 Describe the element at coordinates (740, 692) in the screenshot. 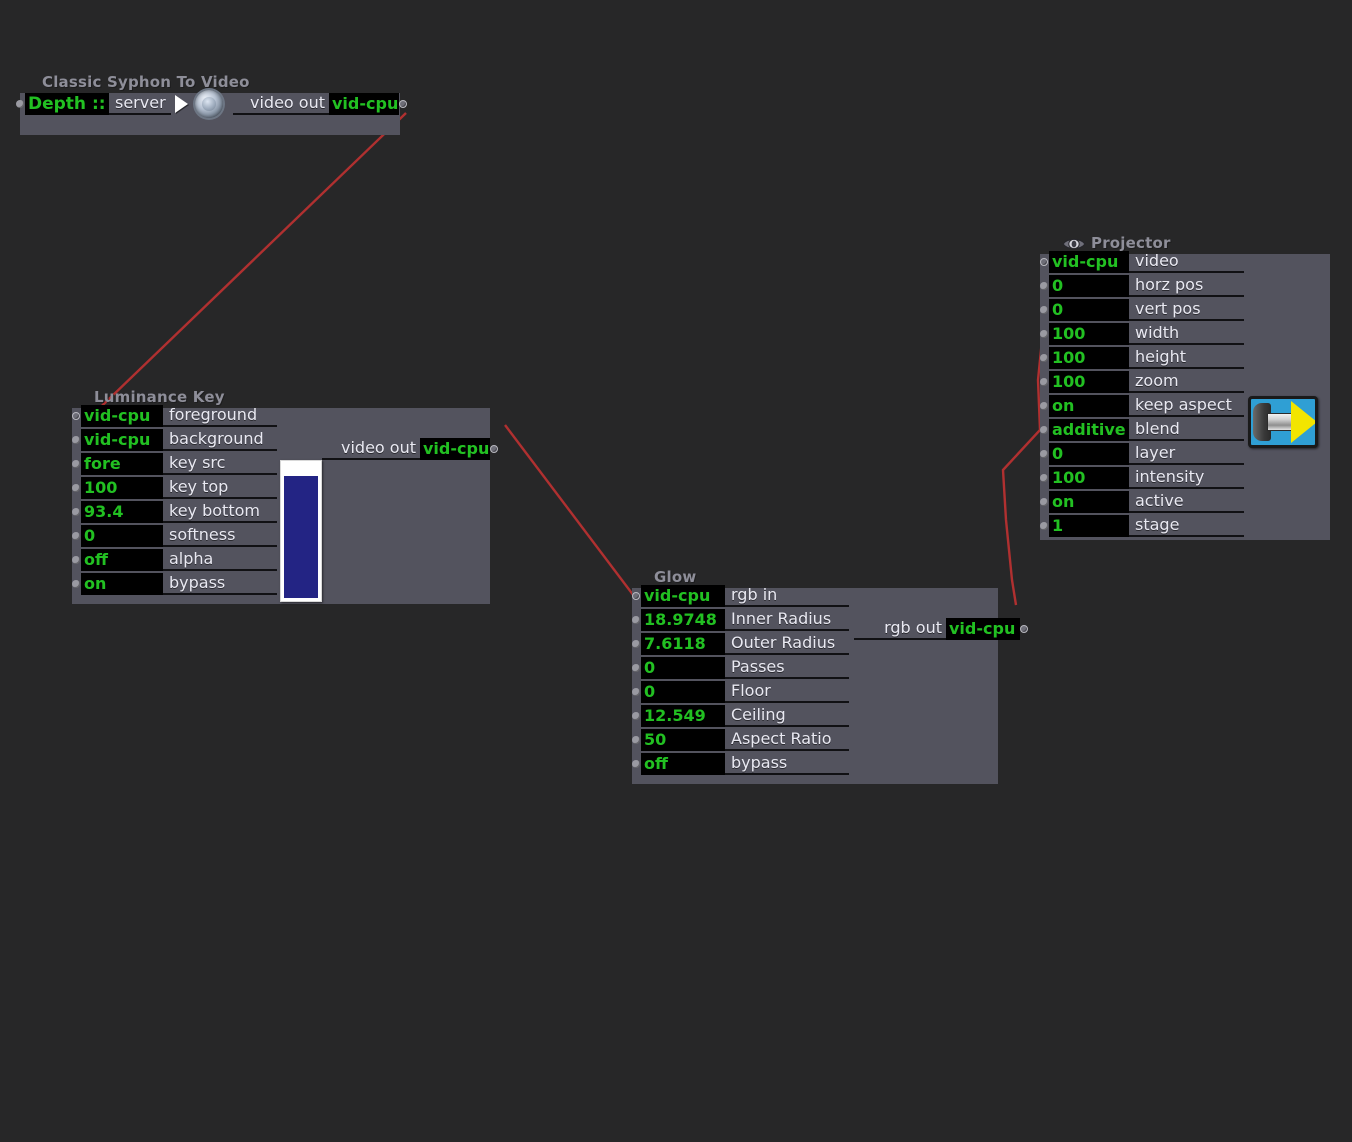

I see `param-row: 0 Floor` at that location.